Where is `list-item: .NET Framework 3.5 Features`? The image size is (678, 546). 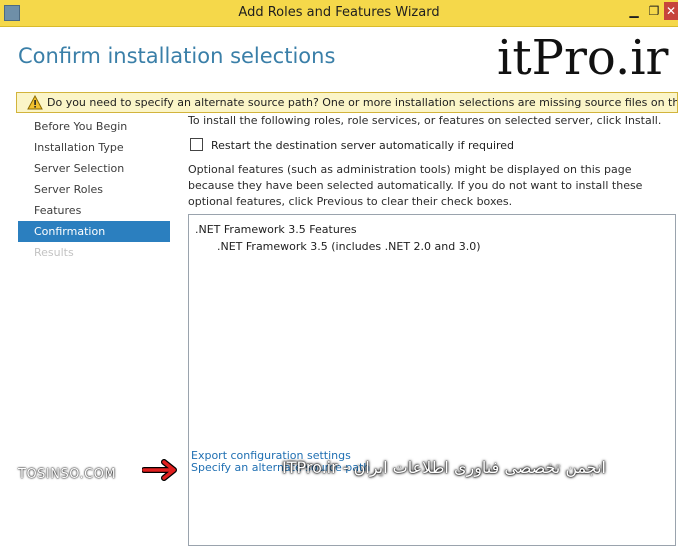 list-item: .NET Framework 3.5 Features is located at coordinates (276, 229).